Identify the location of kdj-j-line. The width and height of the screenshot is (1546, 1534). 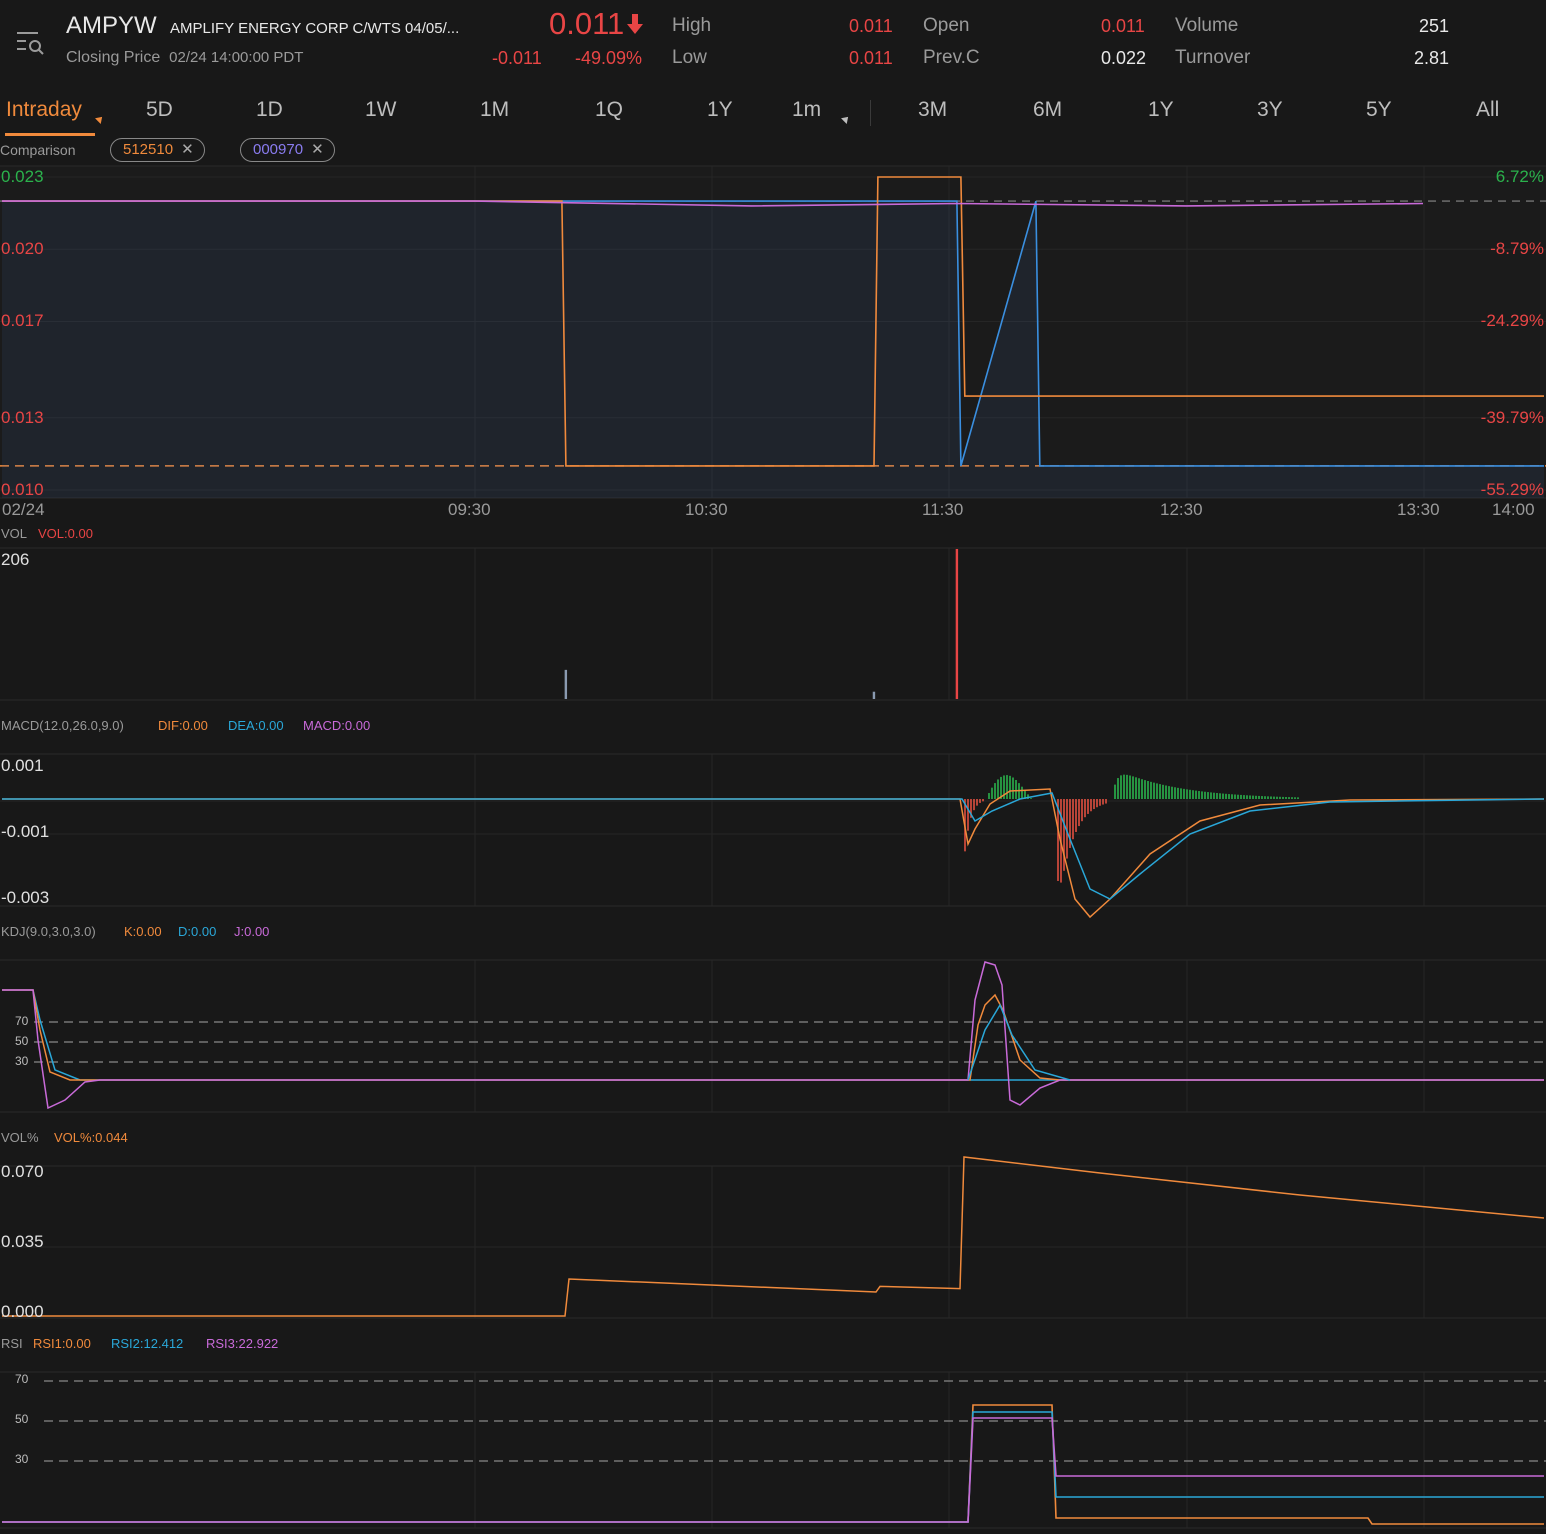
(773, 1035).